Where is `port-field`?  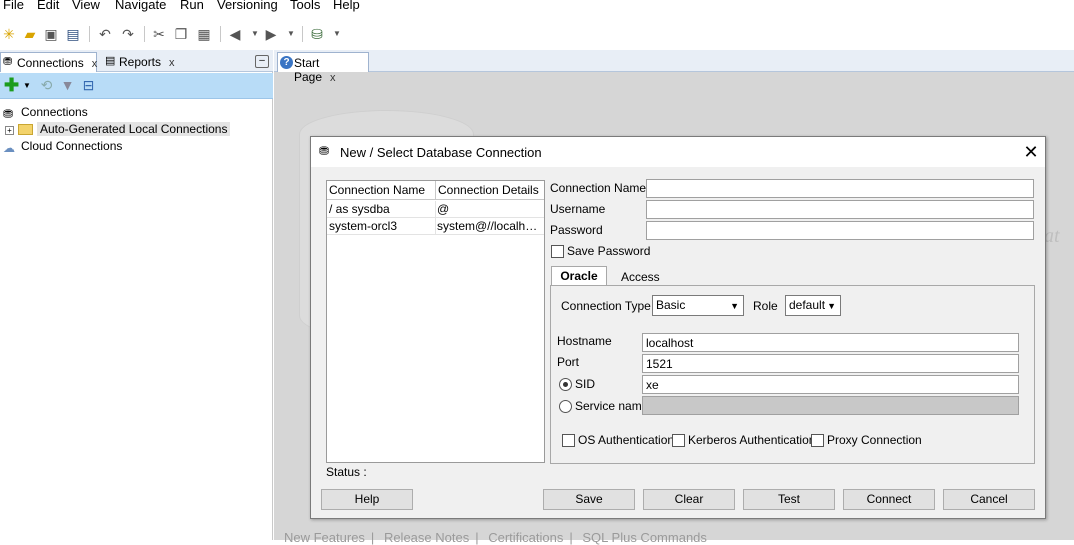
port-field is located at coordinates (830, 363).